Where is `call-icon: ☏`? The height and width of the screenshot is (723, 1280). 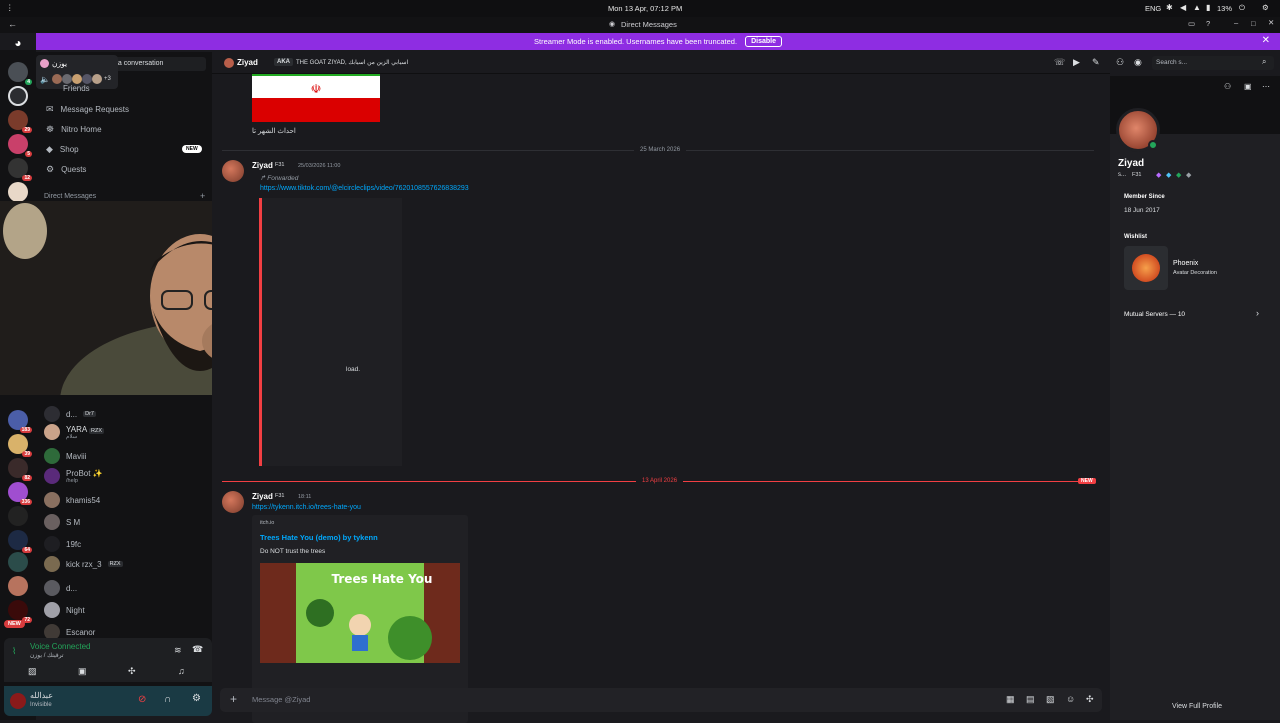
call-icon: ☏ is located at coordinates (1059, 62).